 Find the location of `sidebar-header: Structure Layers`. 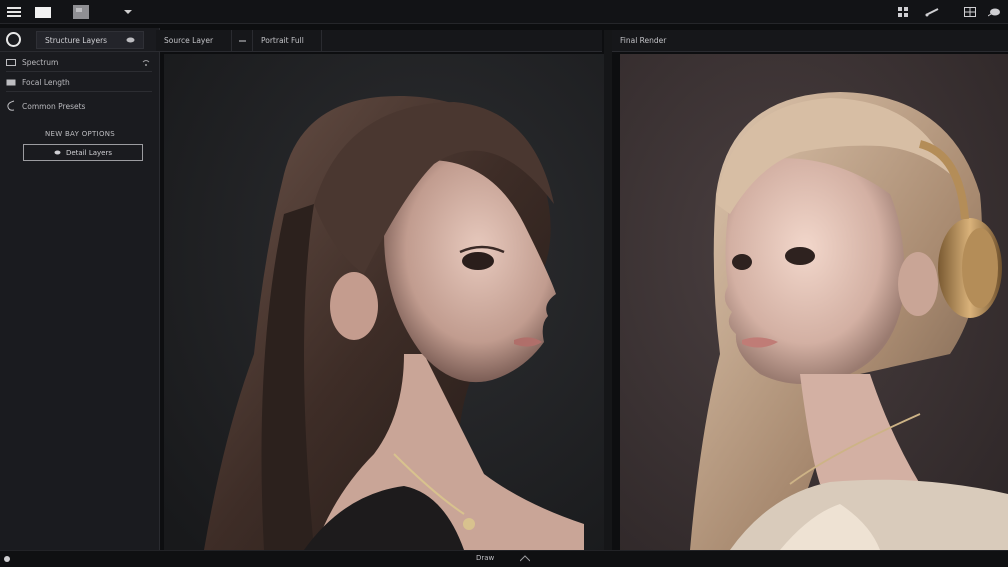

sidebar-header: Structure Layers is located at coordinates (80, 40).